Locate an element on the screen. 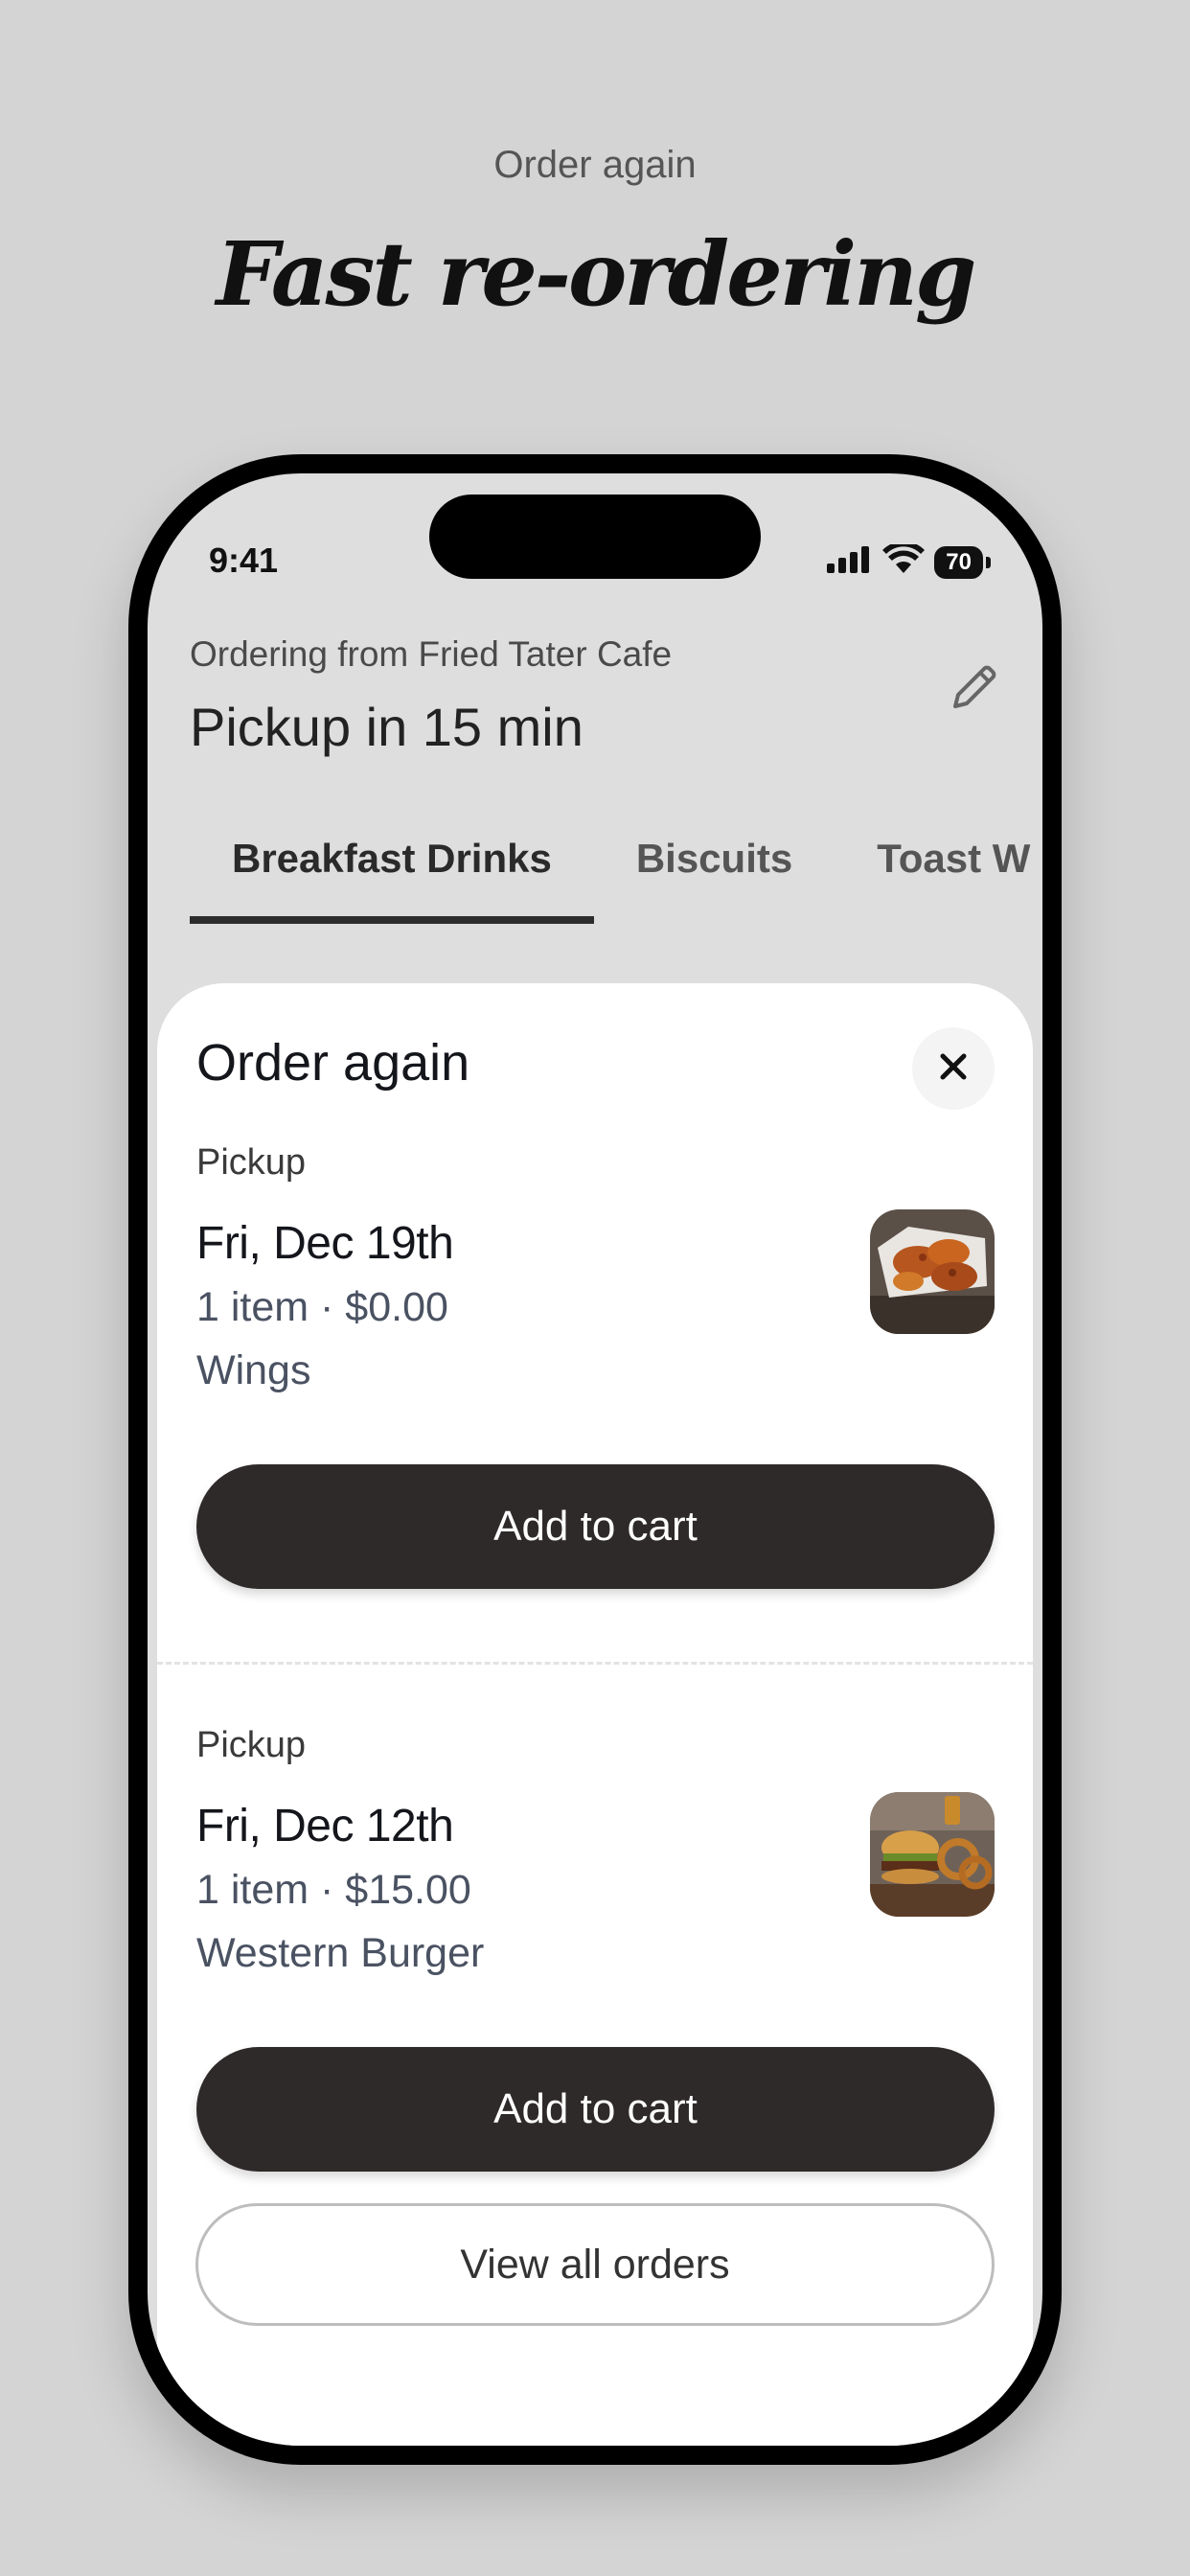 The width and height of the screenshot is (1190, 2576). category-tabs: Breakfast Drinks Biscuits Toast W is located at coordinates (616, 879).